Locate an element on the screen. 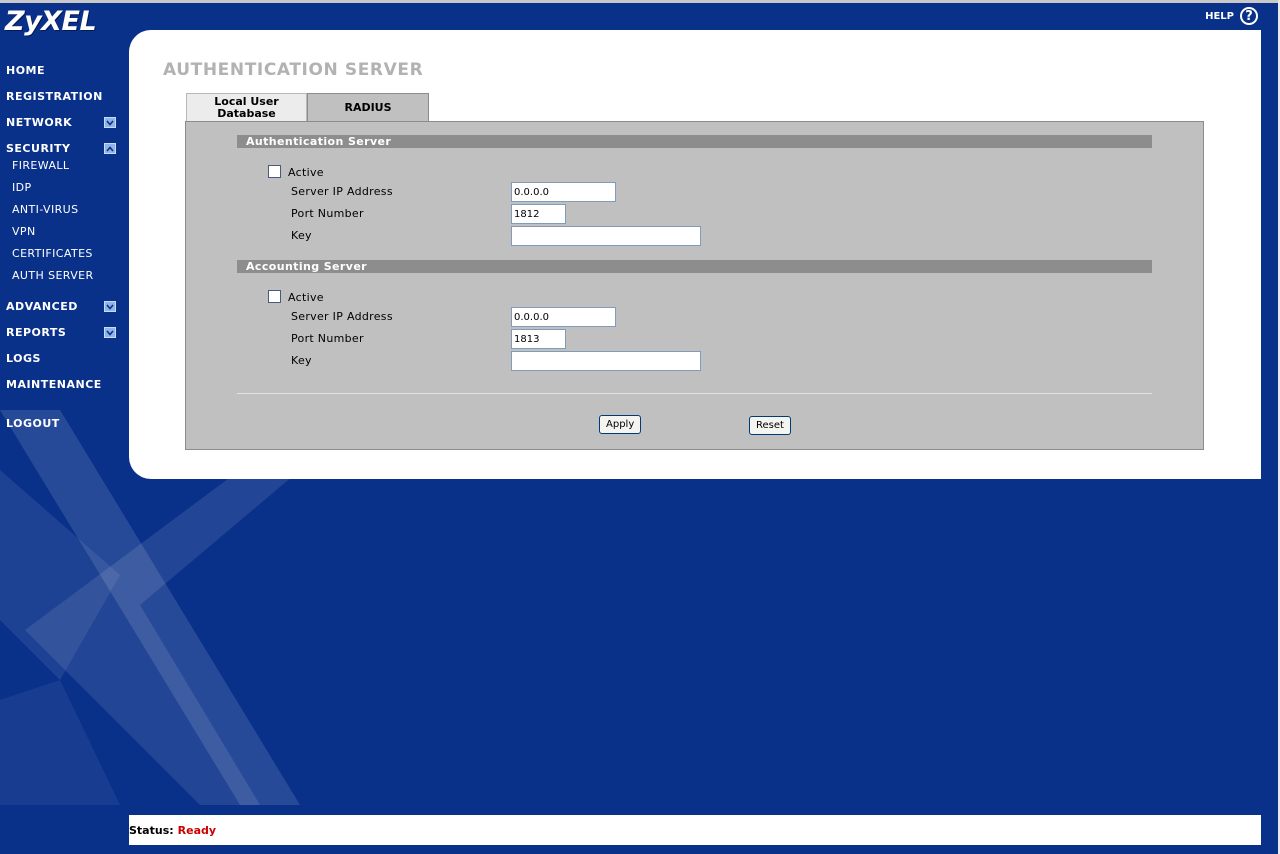 This screenshot has width=1280, height=854. sidebar-subitem-firewall: FIREWALL is located at coordinates (40, 165).